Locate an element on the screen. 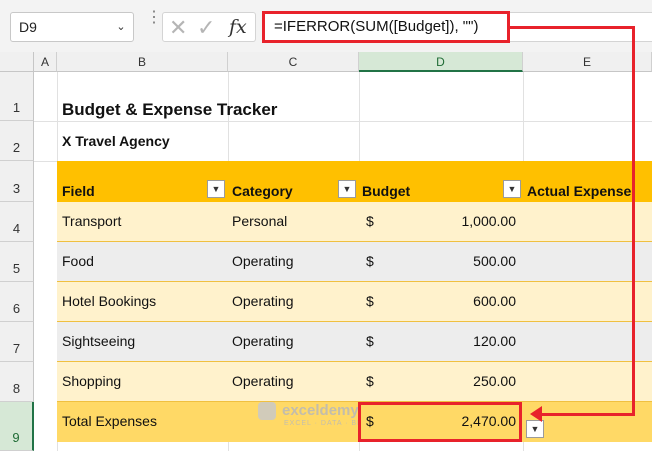  row-header-4: 4 is located at coordinates (17, 222).